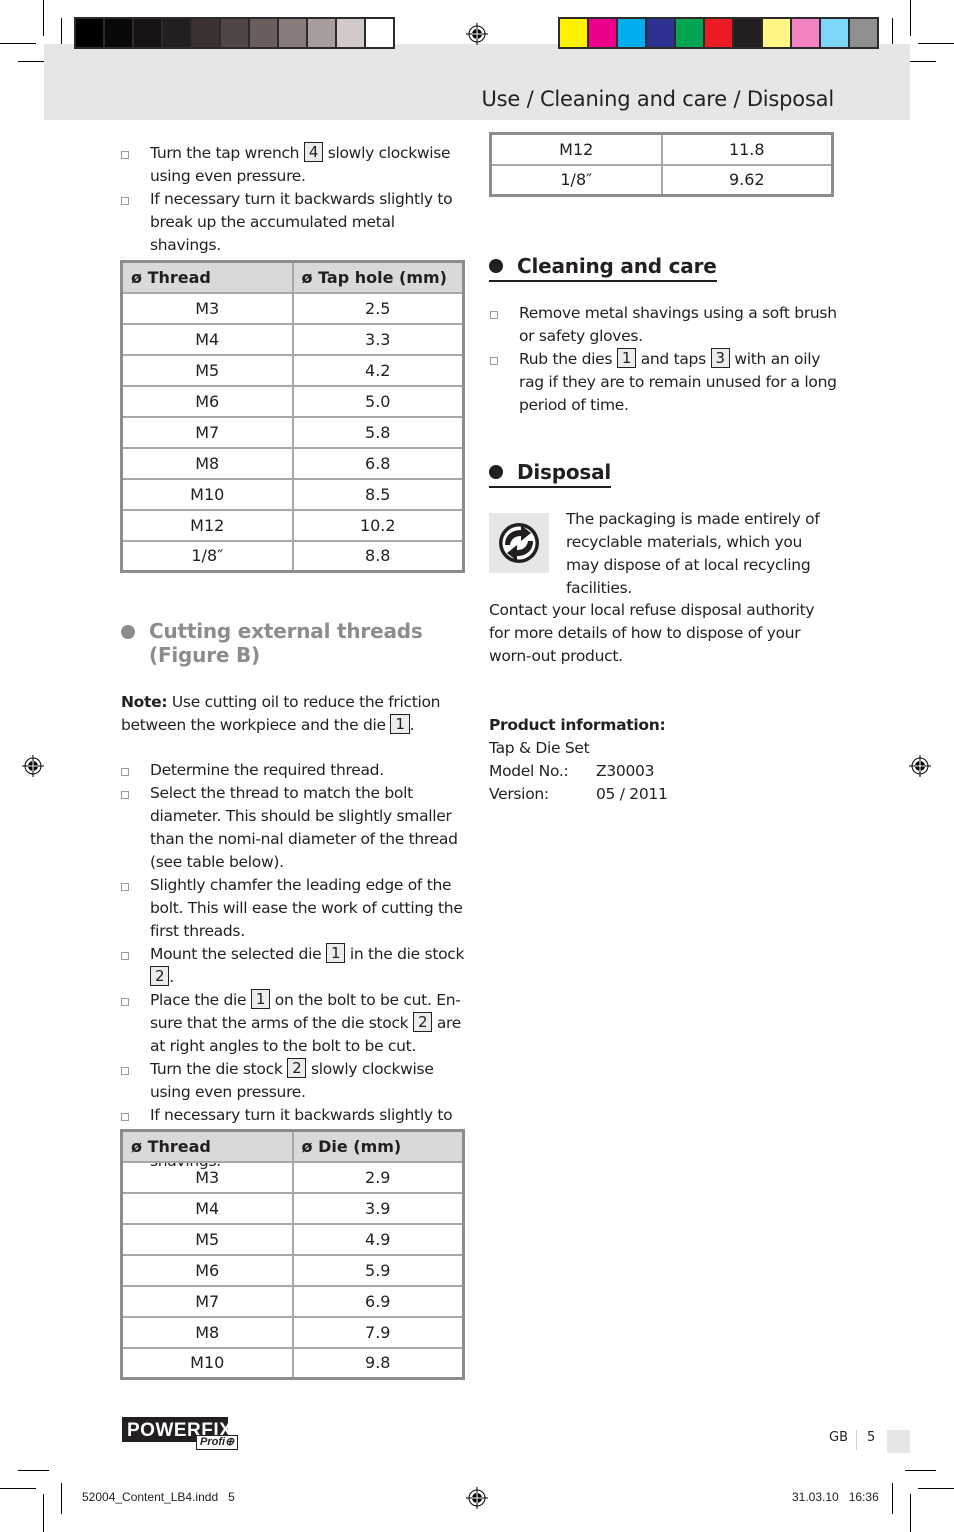  Describe the element at coordinates (207, 308) in the screenshot. I see `table-cell: M3` at that location.